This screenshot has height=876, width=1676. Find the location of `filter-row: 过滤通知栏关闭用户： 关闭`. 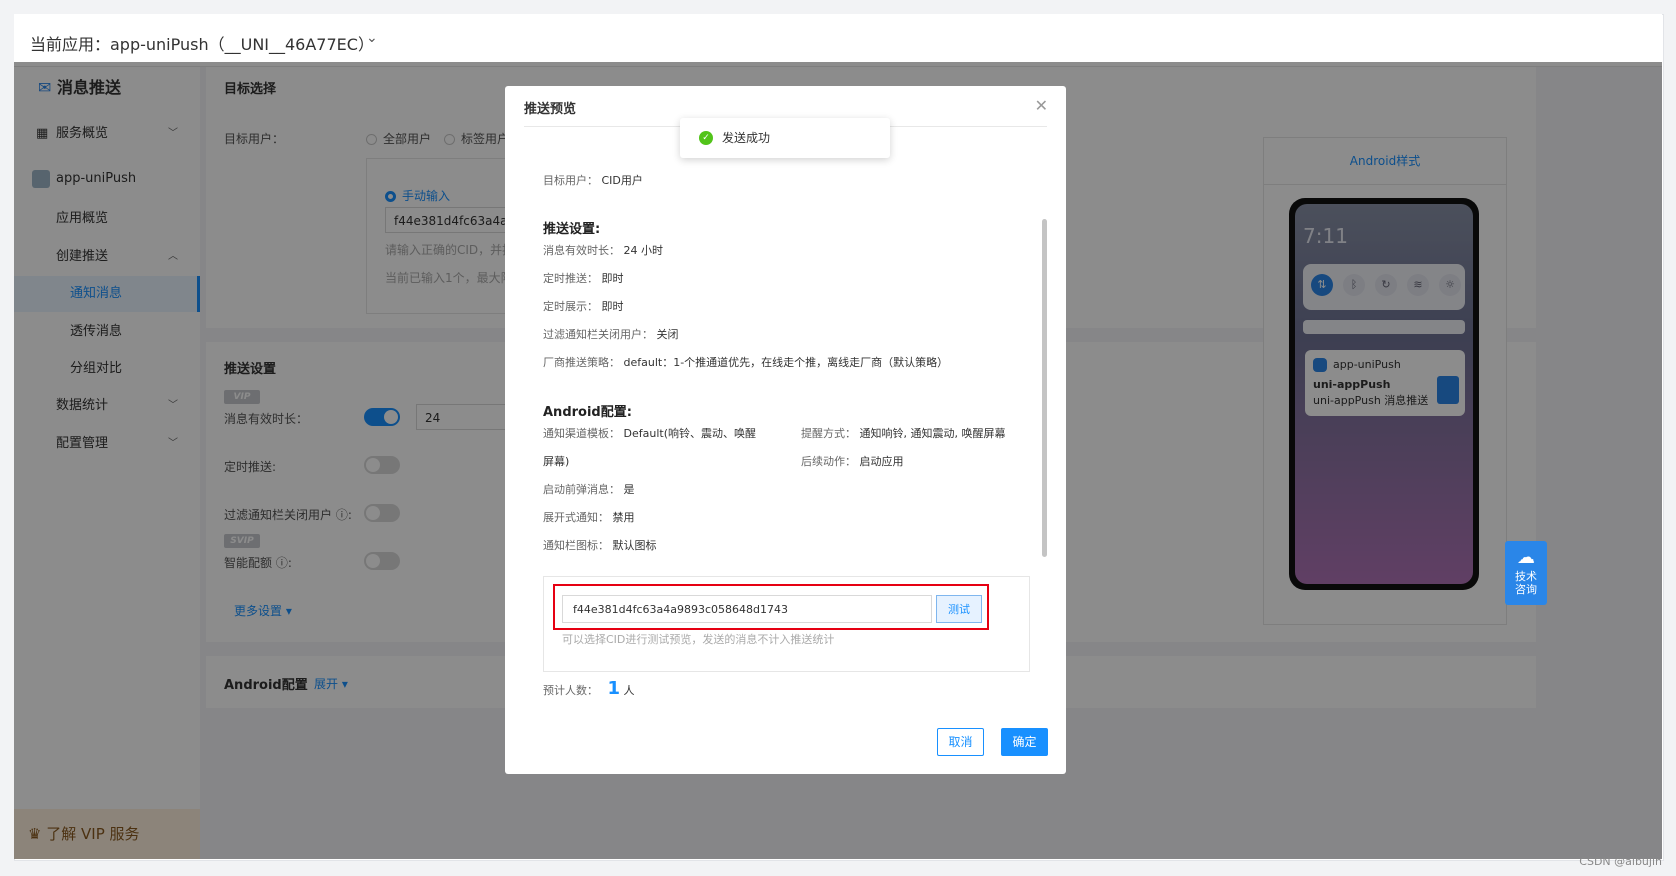

filter-row: 过滤通知栏关闭用户： 关闭 is located at coordinates (611, 334).